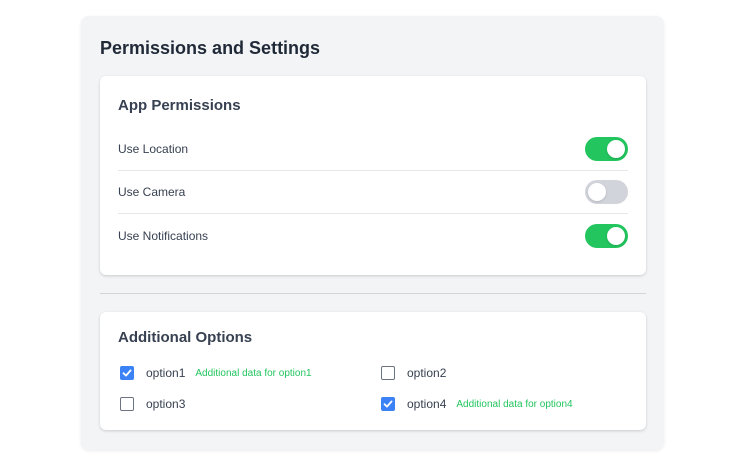 This screenshot has width=750, height=469. What do you see at coordinates (373, 192) in the screenshot?
I see `permission-row-camera: Use Camera` at bounding box center [373, 192].